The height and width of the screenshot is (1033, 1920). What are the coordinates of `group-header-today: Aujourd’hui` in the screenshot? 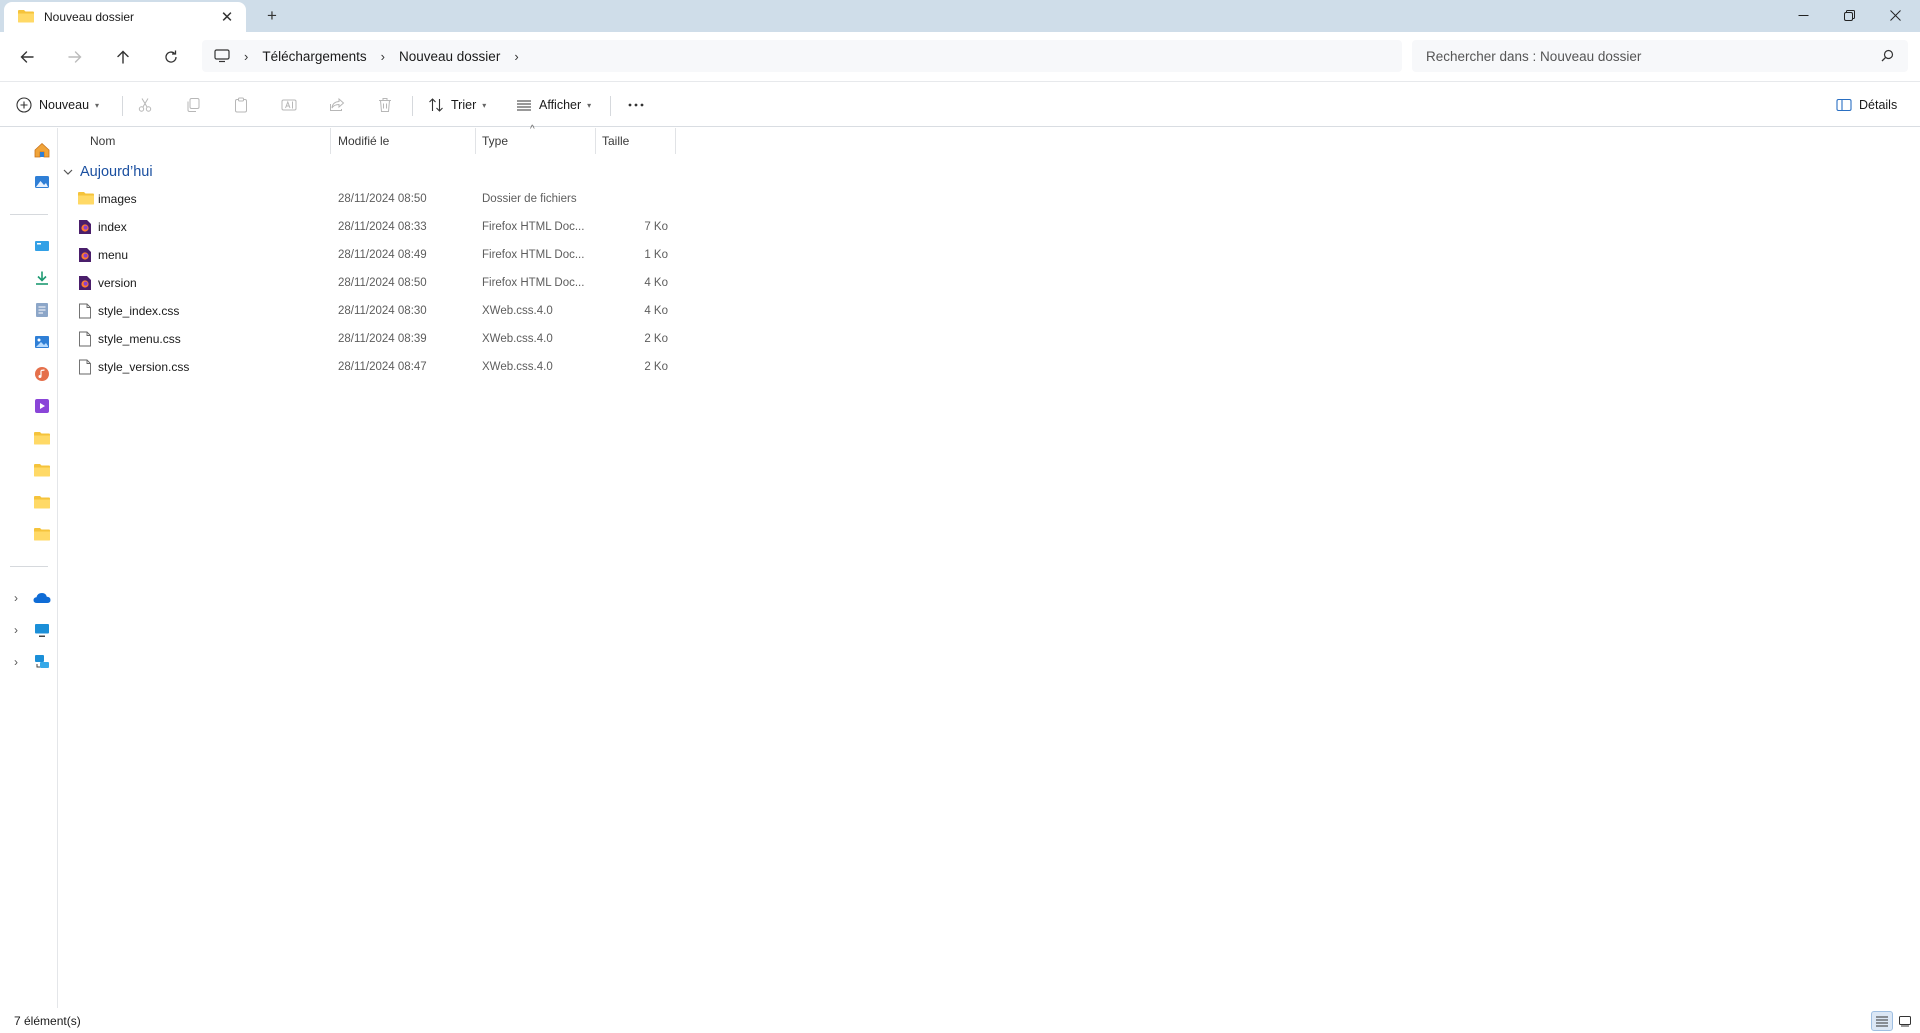 It's located at (107, 172).